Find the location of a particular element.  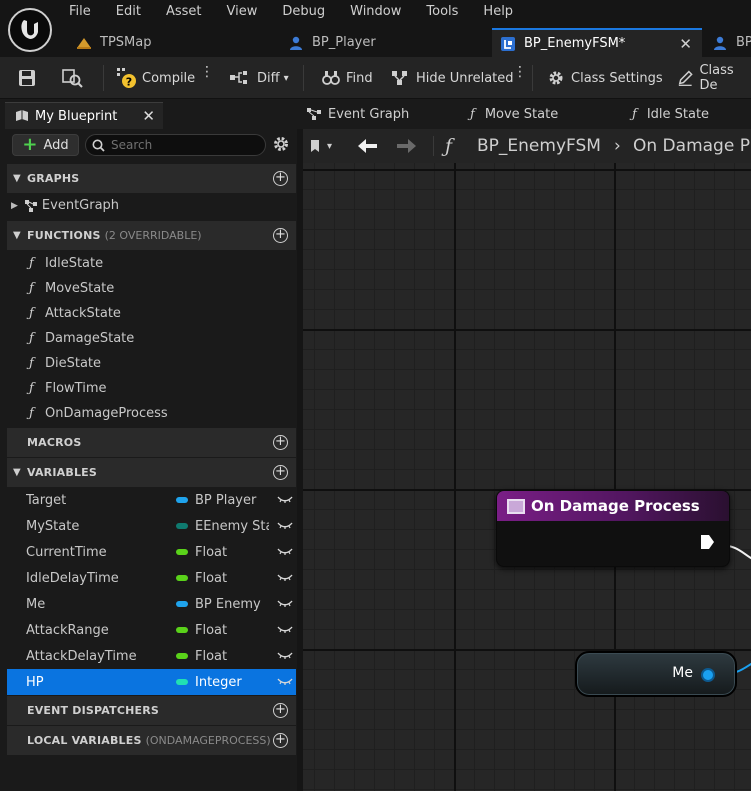

add-macro-button: + is located at coordinates (280, 442).